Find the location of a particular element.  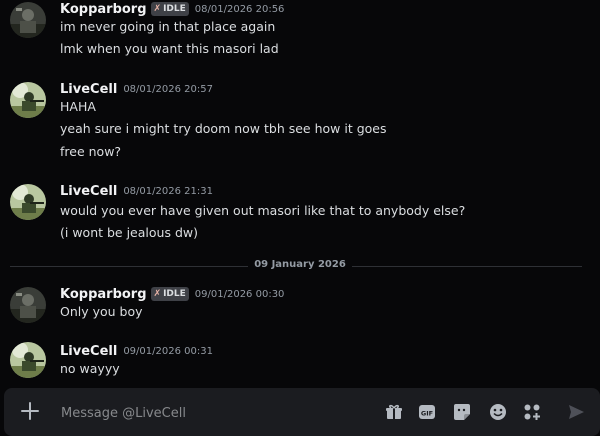

emoji-icon is located at coordinates (498, 412).